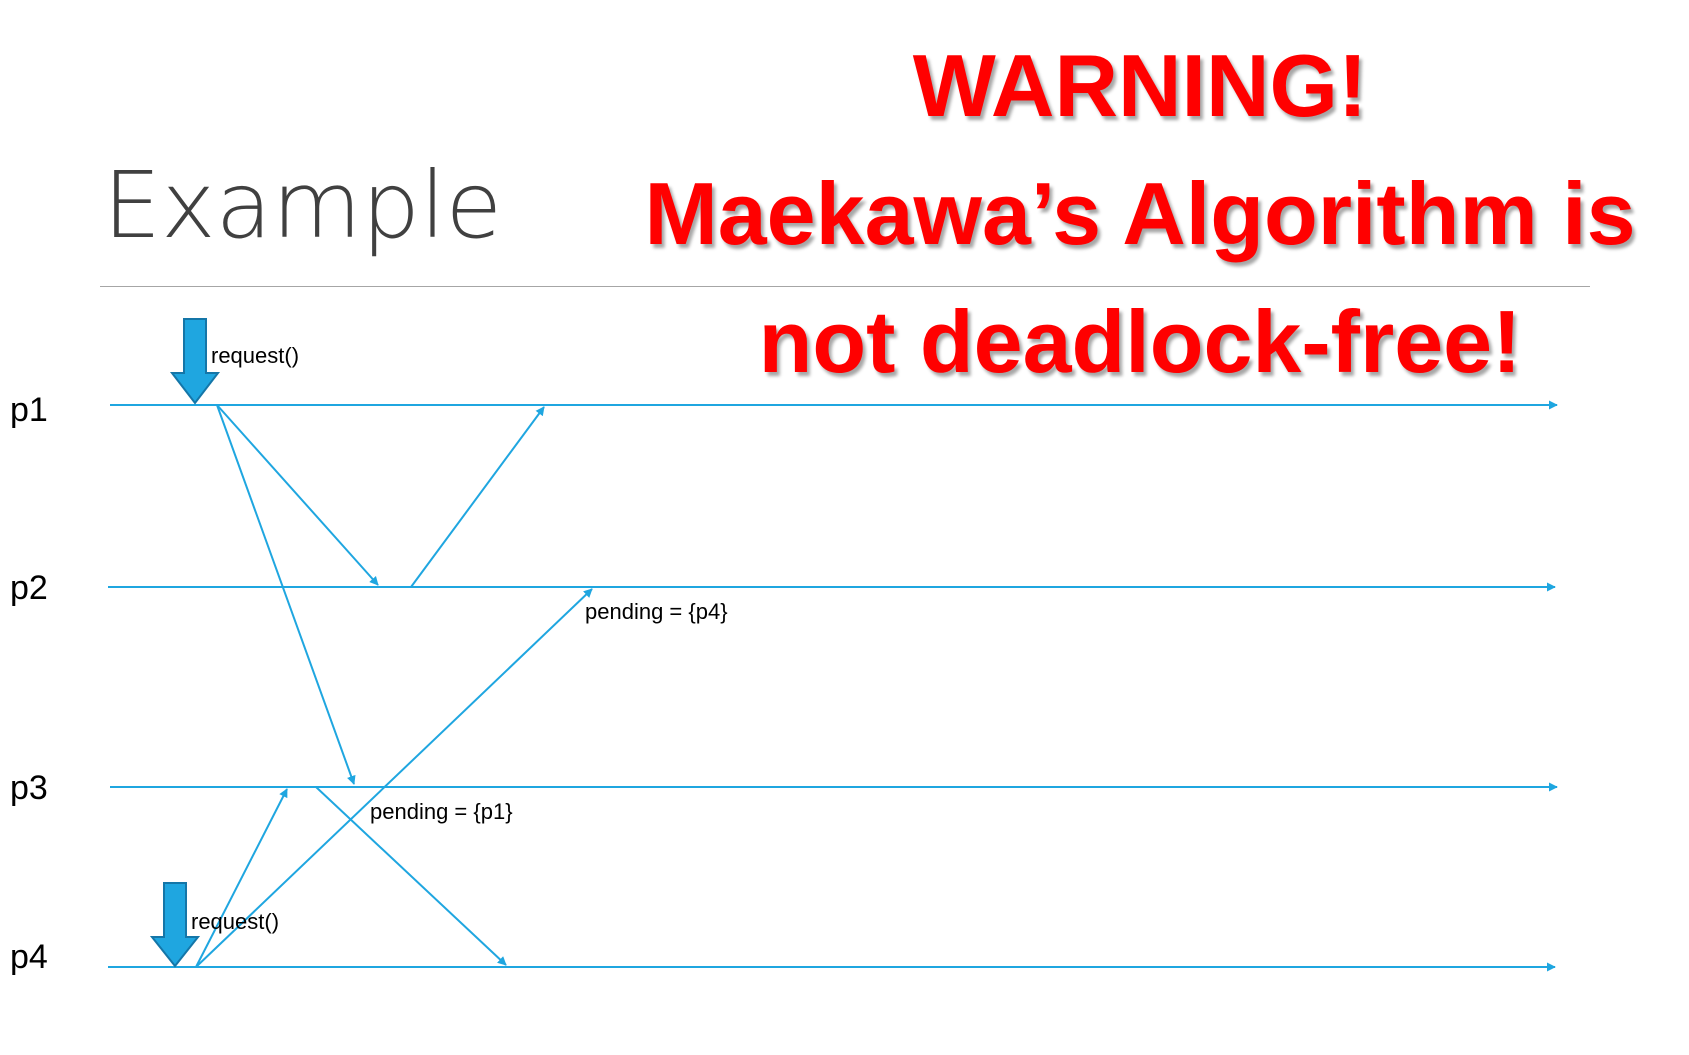 Image resolution: width=1689 pixels, height=1055 pixels. What do you see at coordinates (1140, 85) in the screenshot?
I see `warning-line-1: WARNING!` at bounding box center [1140, 85].